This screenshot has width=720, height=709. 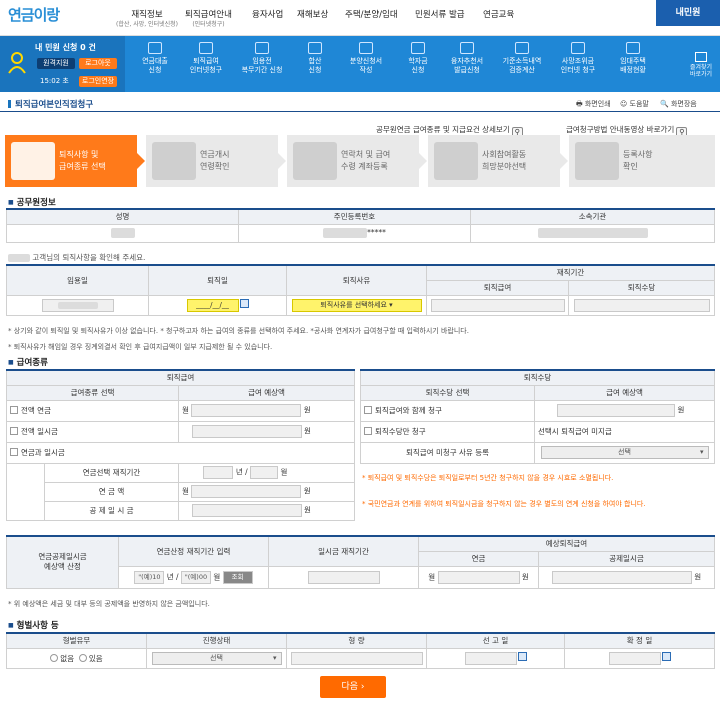 I want to click on penalty-heading: 형벌사항 등, so click(x=33, y=625).